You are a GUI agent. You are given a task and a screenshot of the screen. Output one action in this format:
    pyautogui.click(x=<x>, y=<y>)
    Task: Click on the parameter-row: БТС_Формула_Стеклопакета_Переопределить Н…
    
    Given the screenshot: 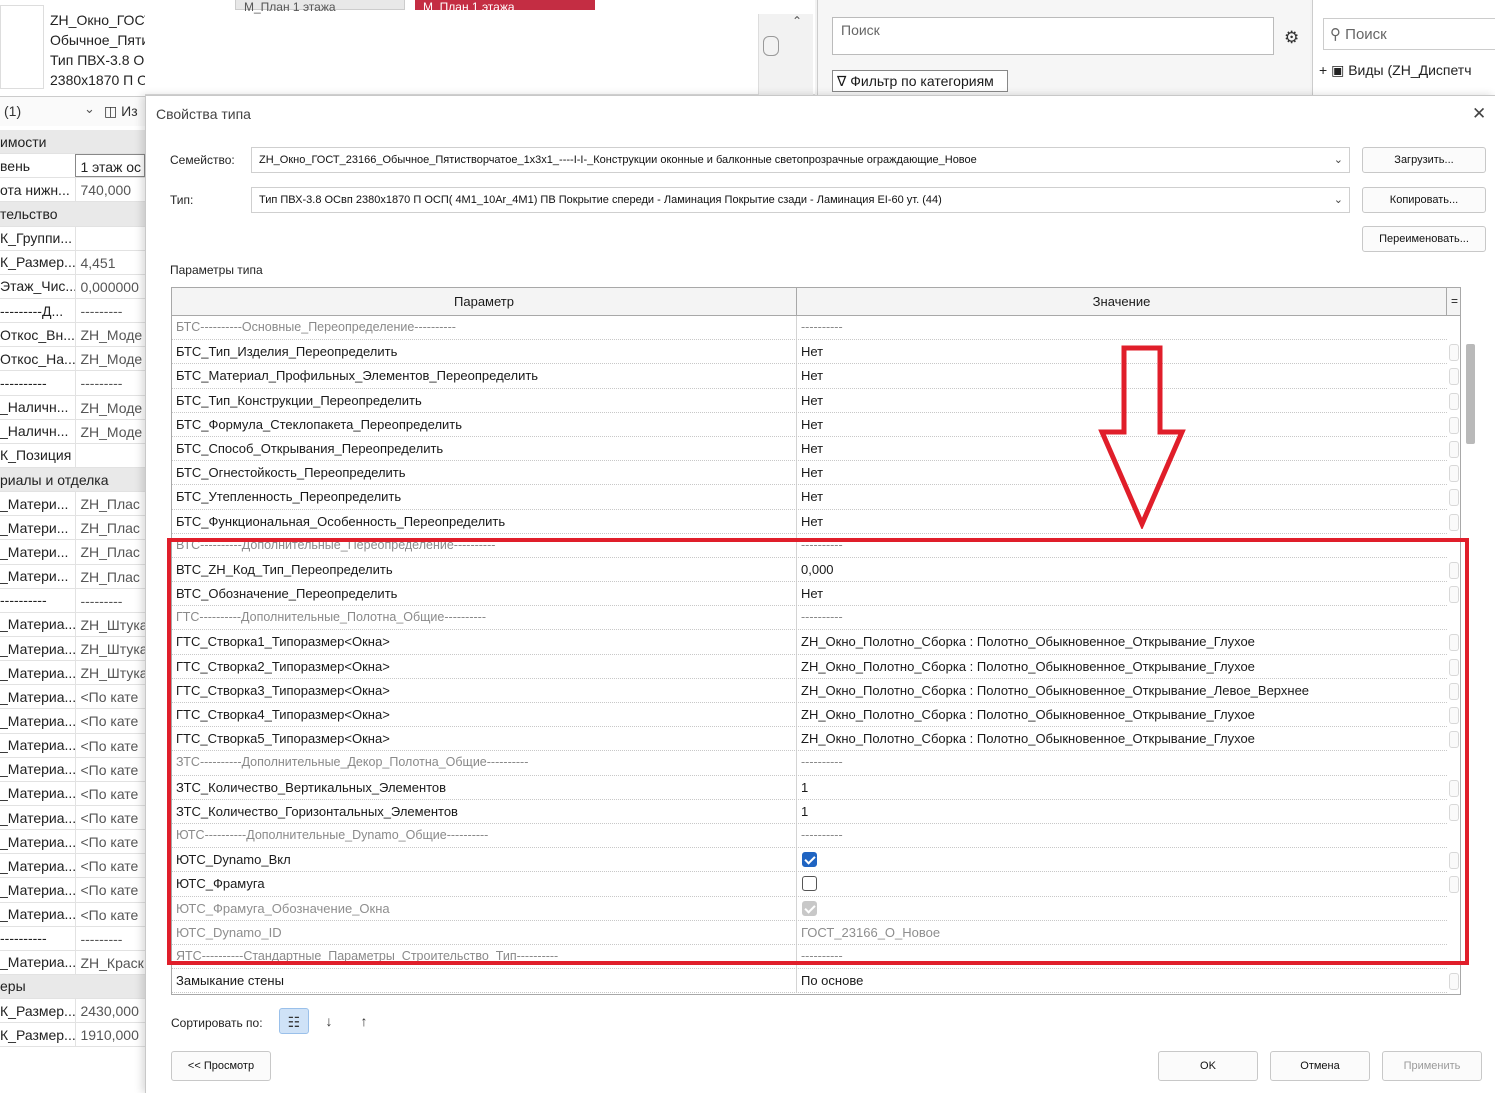 What is the action you would take?
    pyautogui.click(x=815, y=424)
    